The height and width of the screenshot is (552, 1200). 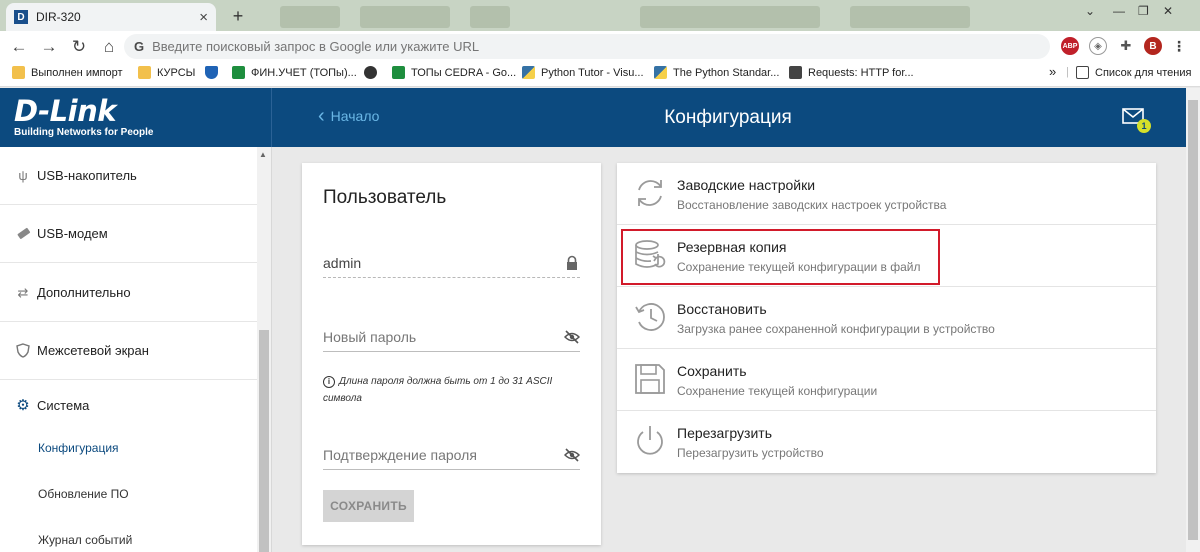 What do you see at coordinates (451, 337) in the screenshot?
I see `new-password-field: Новый пароль` at bounding box center [451, 337].